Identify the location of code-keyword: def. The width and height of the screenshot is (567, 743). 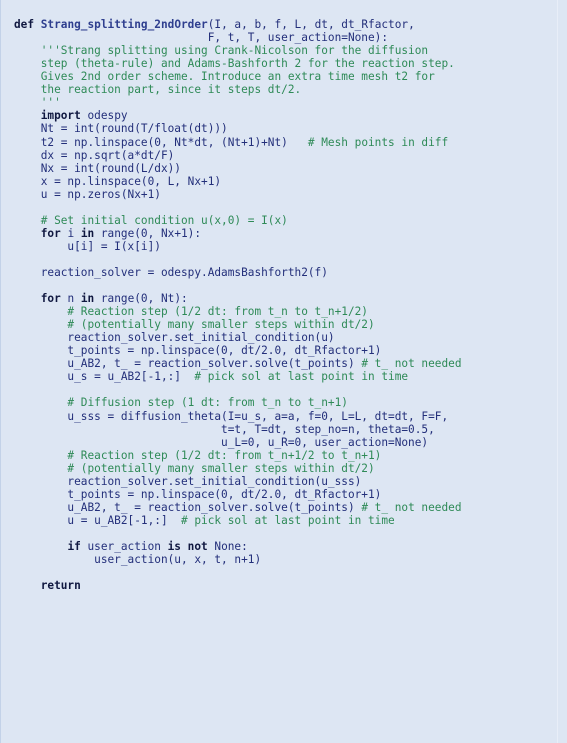
(24, 25).